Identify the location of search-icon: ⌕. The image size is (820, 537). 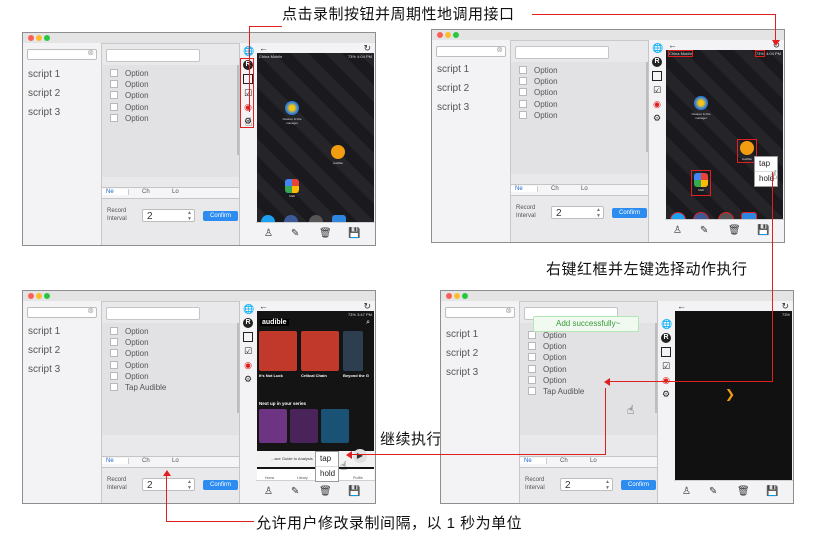
(368, 323).